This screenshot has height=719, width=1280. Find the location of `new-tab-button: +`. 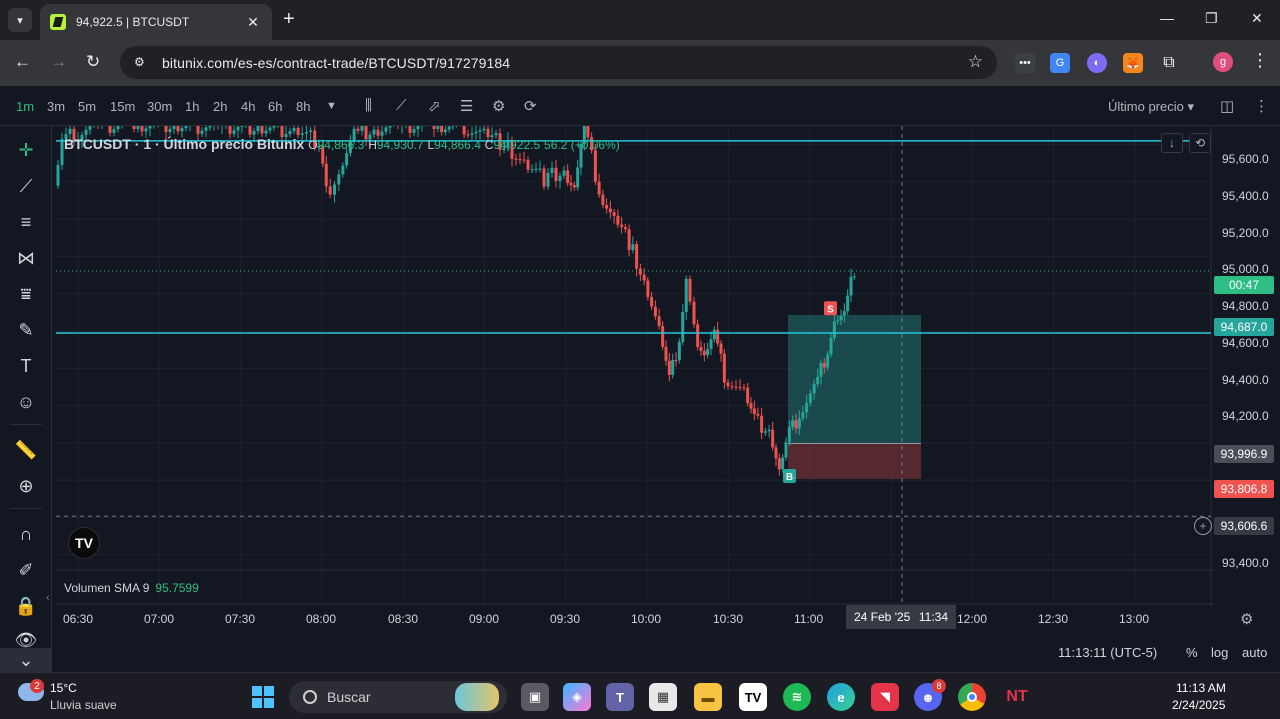

new-tab-button: + is located at coordinates (289, 19).